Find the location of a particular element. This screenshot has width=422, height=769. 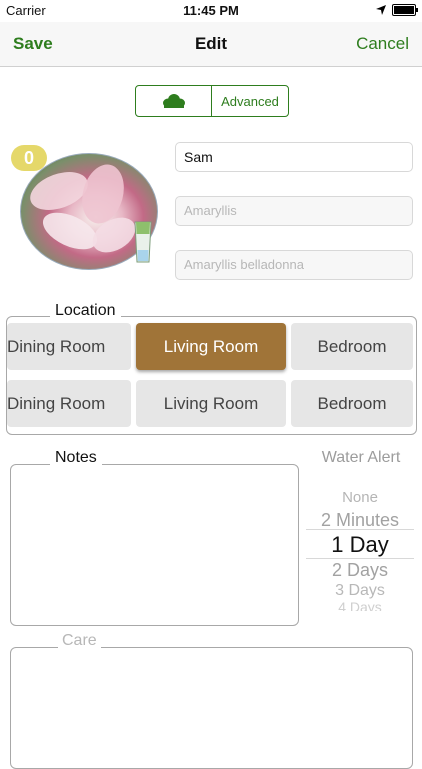

location-arrow-icon is located at coordinates (381, 10).